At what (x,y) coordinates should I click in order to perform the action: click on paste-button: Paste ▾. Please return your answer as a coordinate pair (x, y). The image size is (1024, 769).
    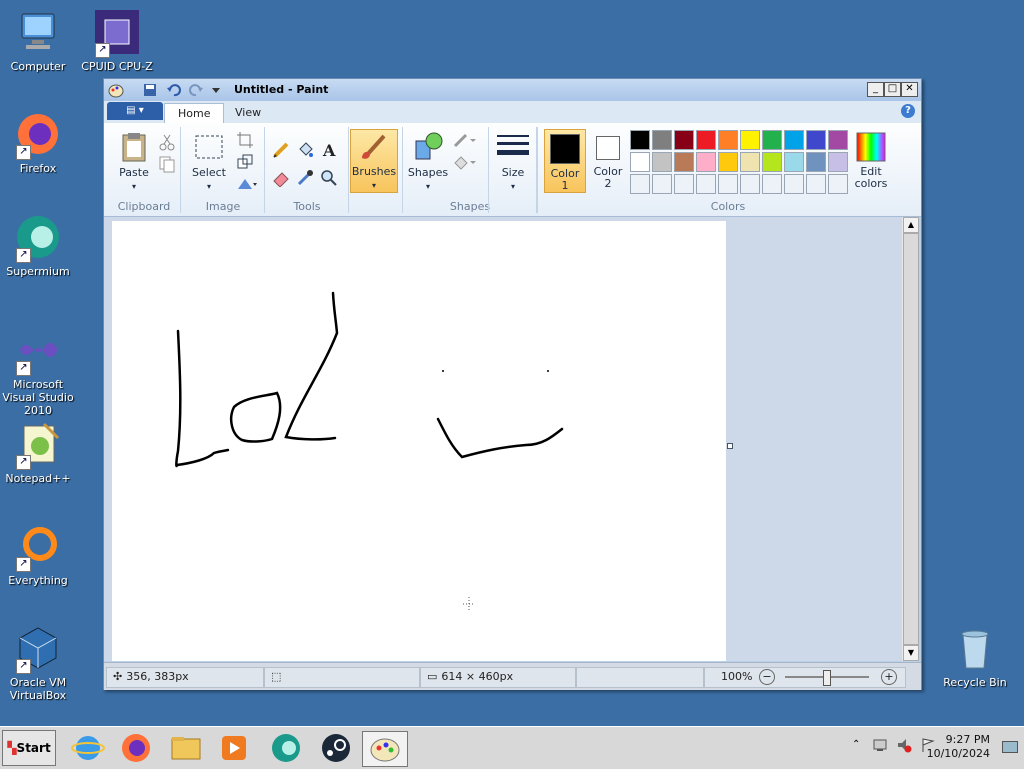
    Looking at the image, I should click on (134, 161).